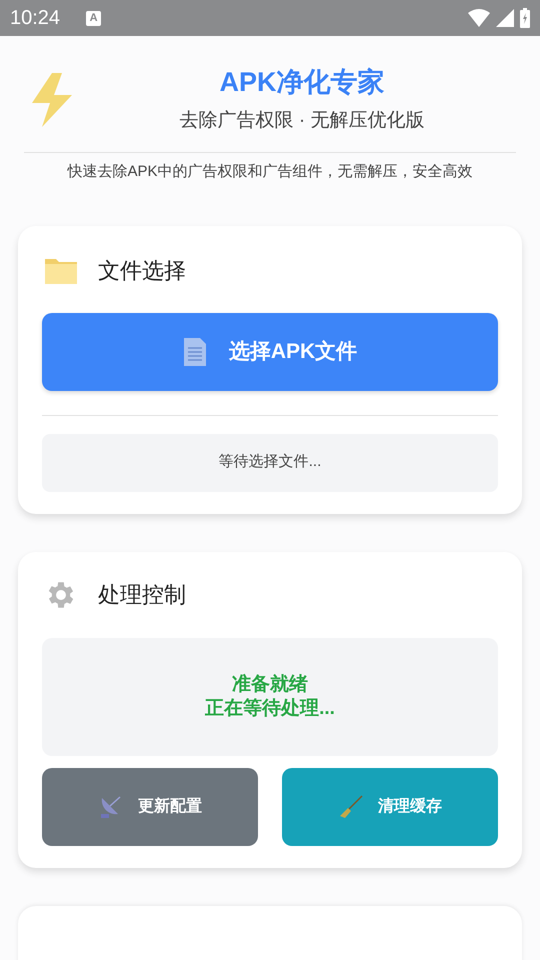 The image size is (540, 960). Describe the element at coordinates (52, 100) in the screenshot. I see `lightning-icon` at that location.